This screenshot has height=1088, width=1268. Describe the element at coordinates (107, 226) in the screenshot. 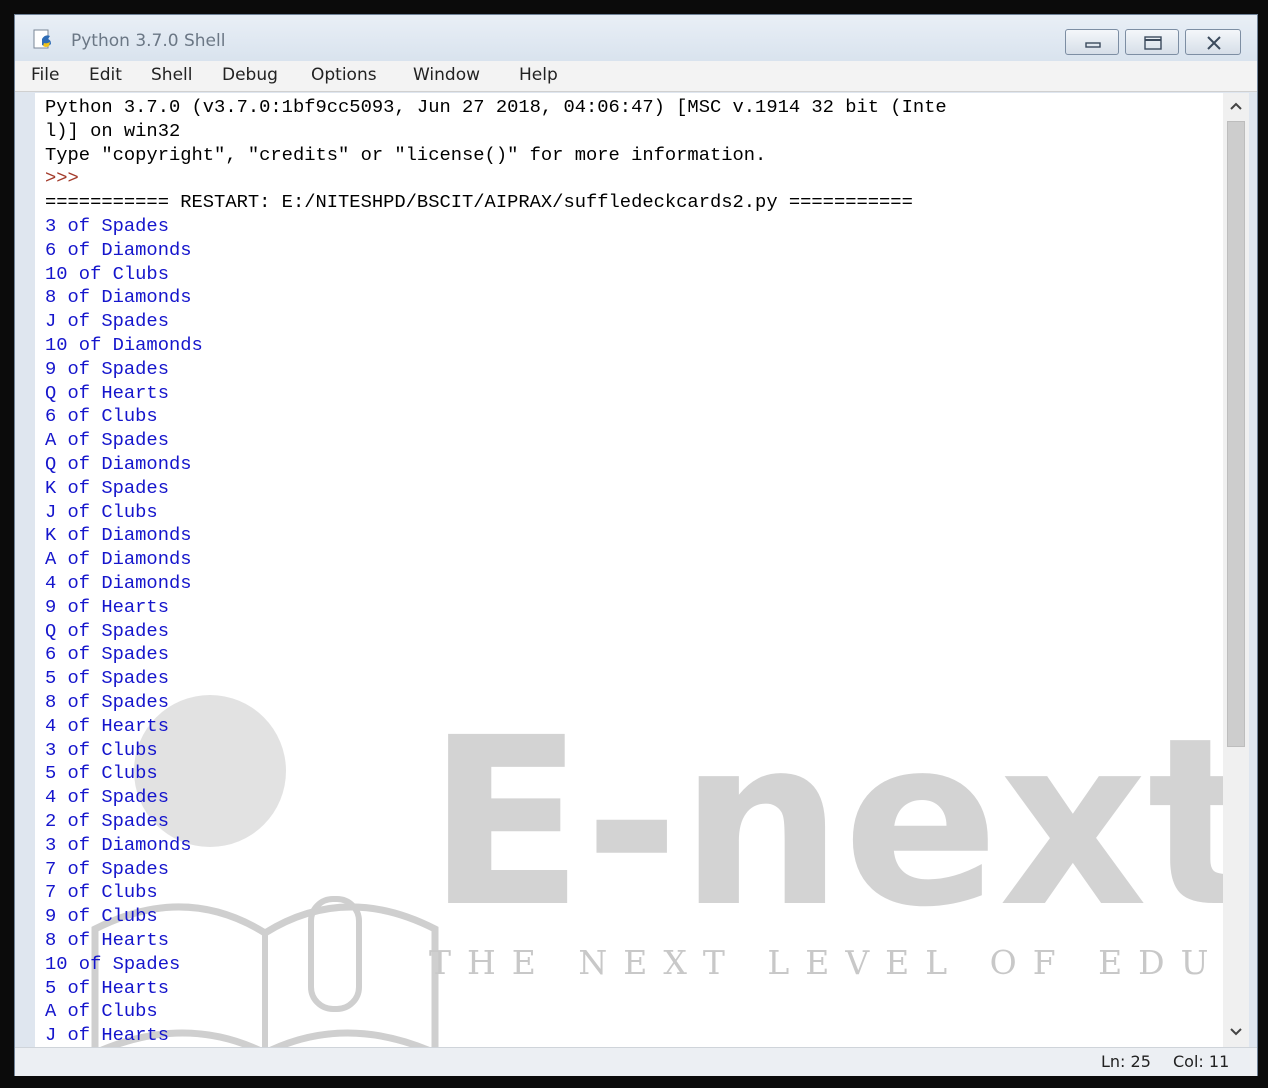

I see `output-line: 3 of Spades` at that location.